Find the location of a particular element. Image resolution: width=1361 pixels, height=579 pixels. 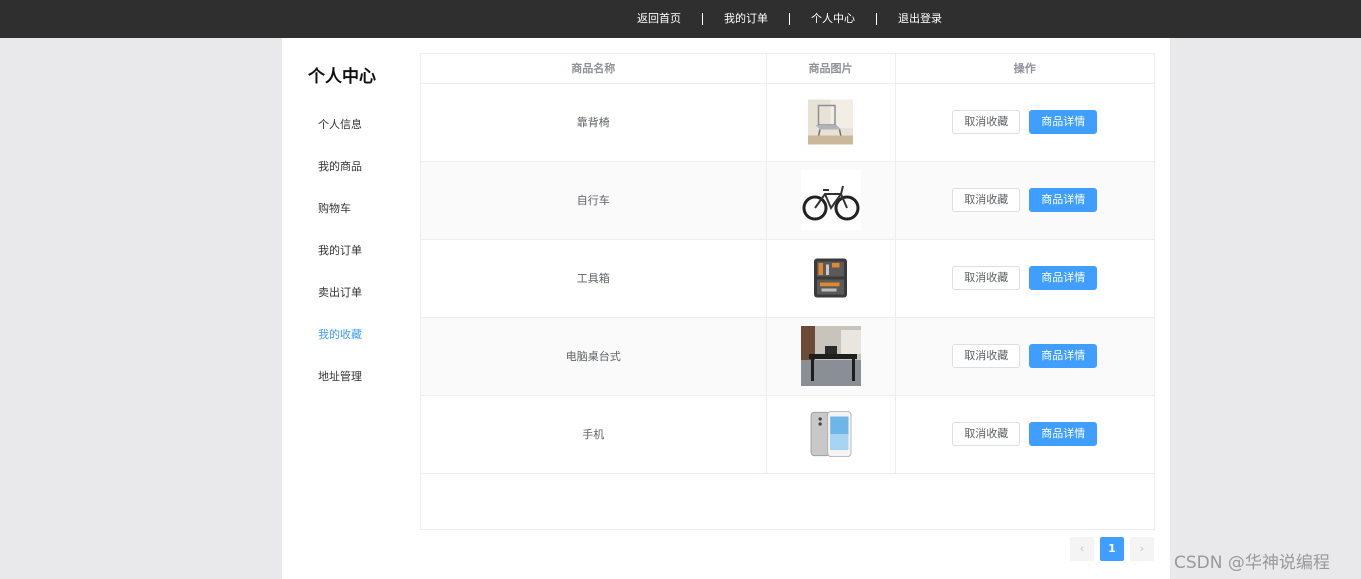

nav-logout-link: 退出登录 is located at coordinates (919, 19).